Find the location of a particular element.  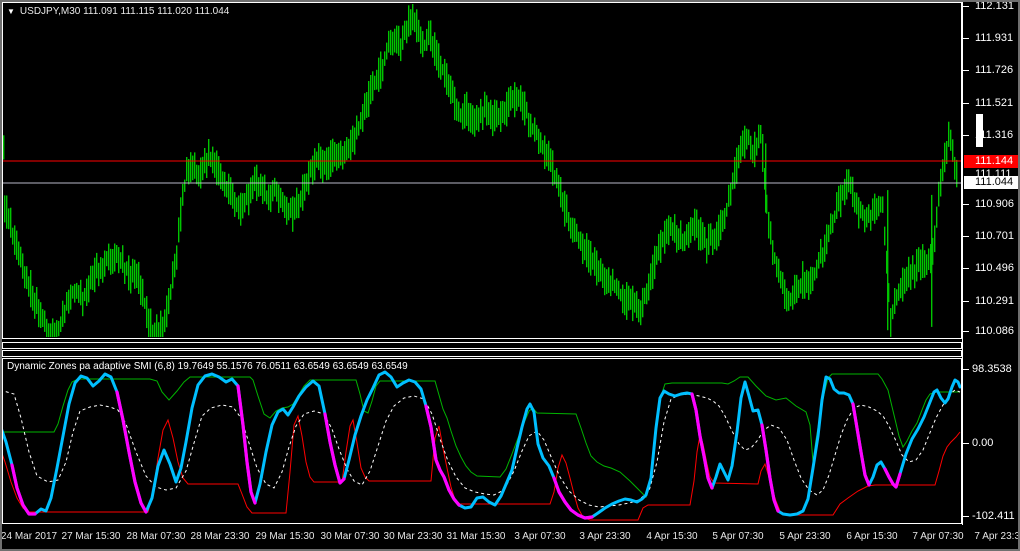

price-axis-label: 111.726 is located at coordinates (994, 70).